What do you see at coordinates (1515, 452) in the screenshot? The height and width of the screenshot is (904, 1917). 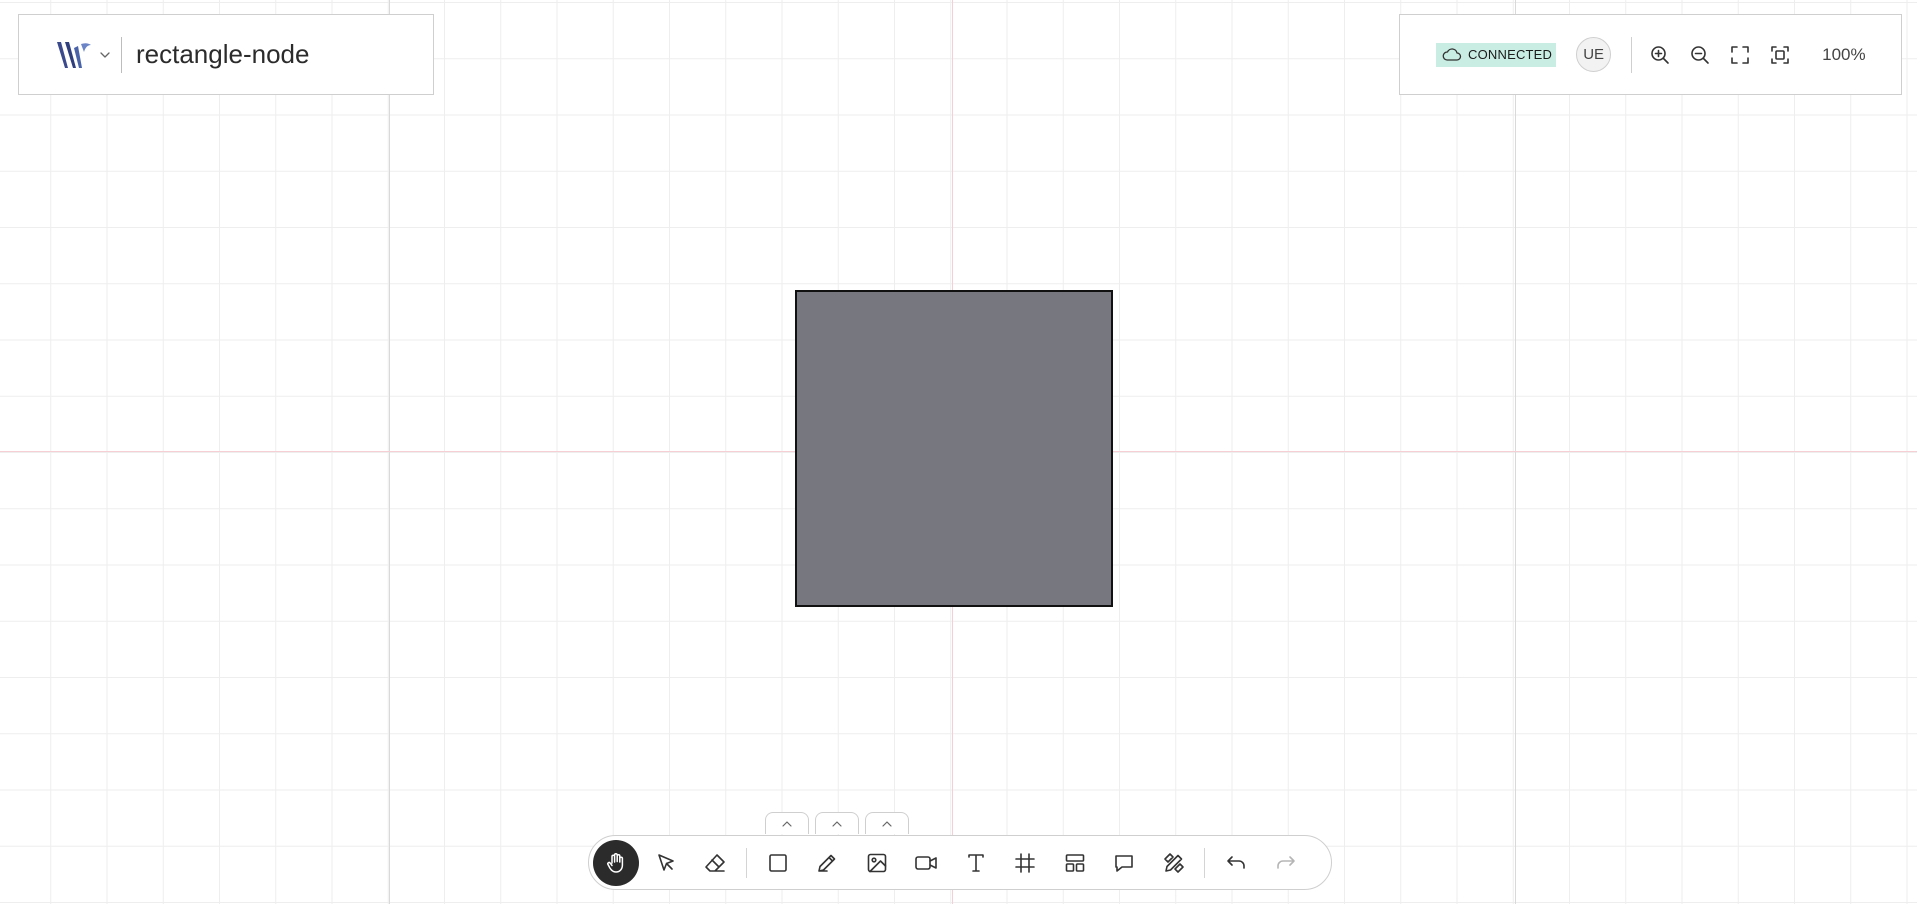 I see `canvas-guide-right` at bounding box center [1515, 452].